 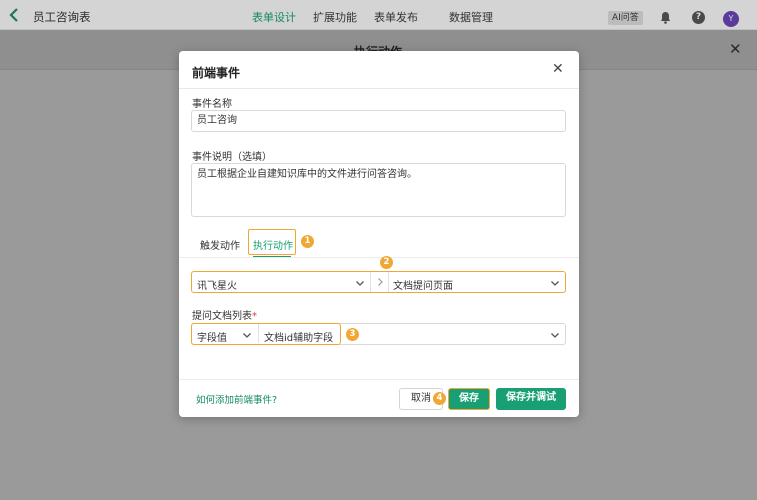 I want to click on panel-close-icon: ✕, so click(x=735, y=49).